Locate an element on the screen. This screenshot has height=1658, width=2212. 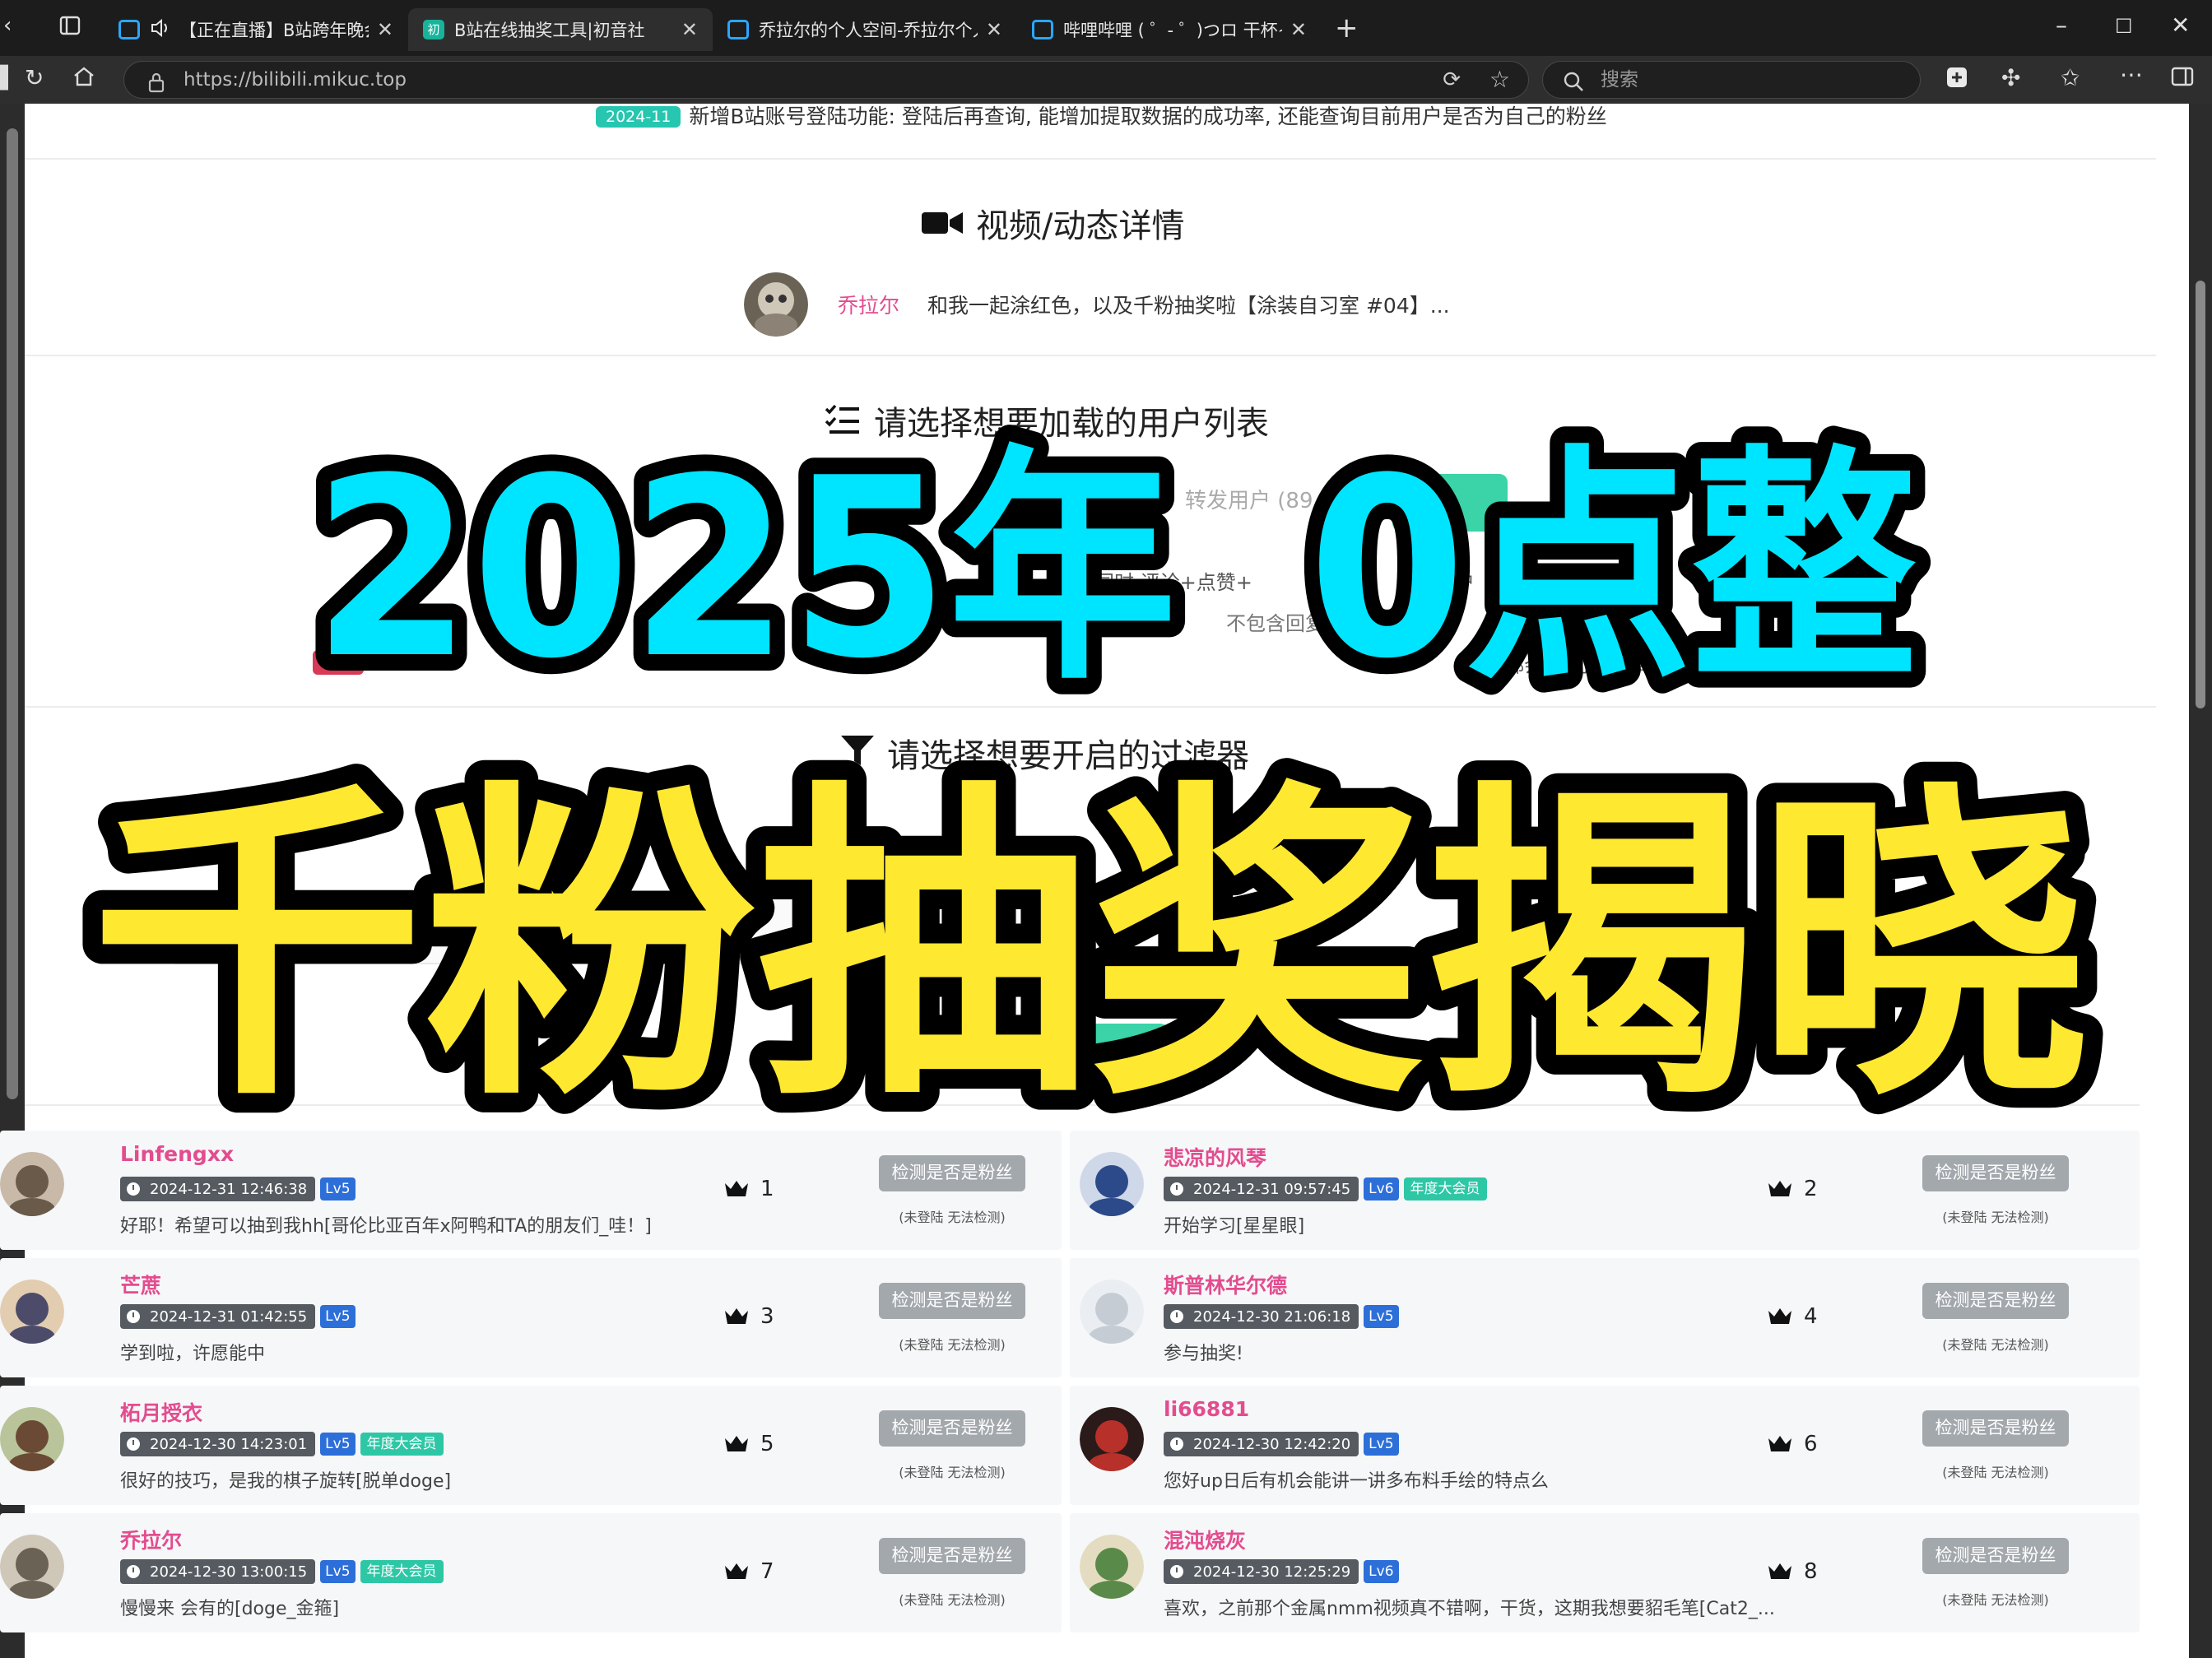
close-window-icon: ✕ is located at coordinates (2180, 25).